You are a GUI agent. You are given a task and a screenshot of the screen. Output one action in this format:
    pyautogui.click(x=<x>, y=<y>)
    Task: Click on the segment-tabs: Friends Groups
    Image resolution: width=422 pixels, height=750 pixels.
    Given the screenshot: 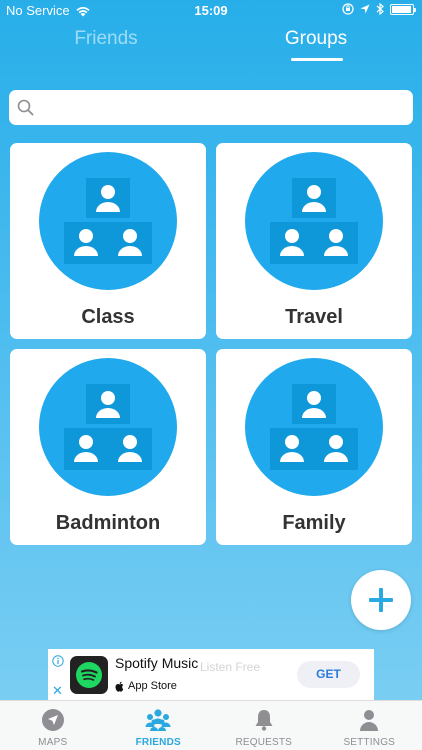 What is the action you would take?
    pyautogui.click(x=211, y=48)
    